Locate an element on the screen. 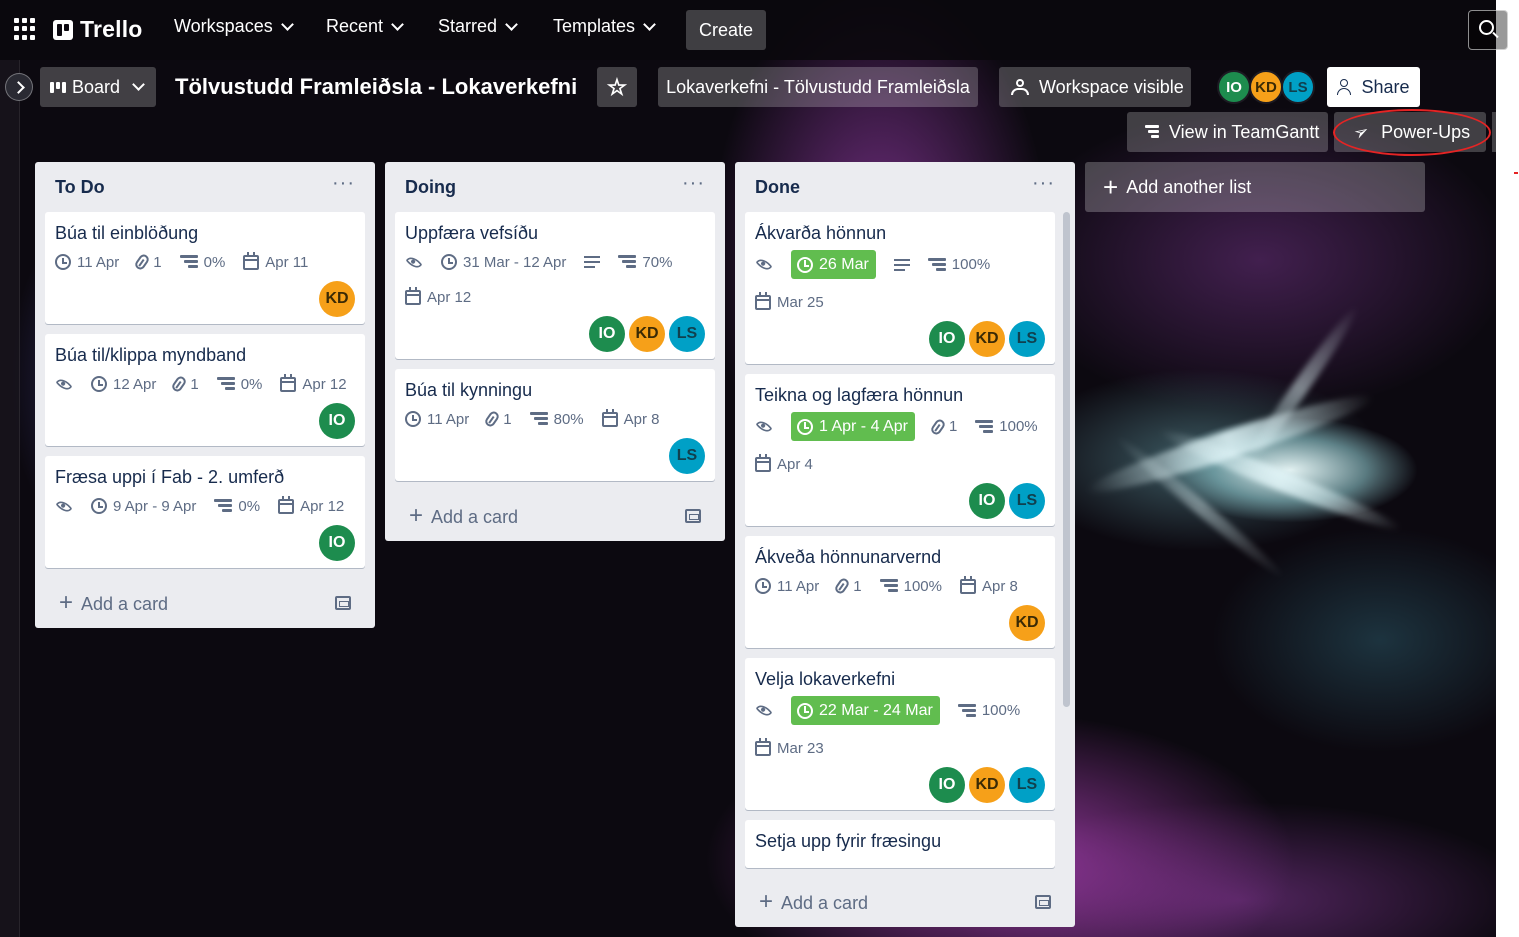 The image size is (1519, 937). card: Búa til einblöðung 11 Apr 1 0% Apr 11 KD is located at coordinates (205, 268).